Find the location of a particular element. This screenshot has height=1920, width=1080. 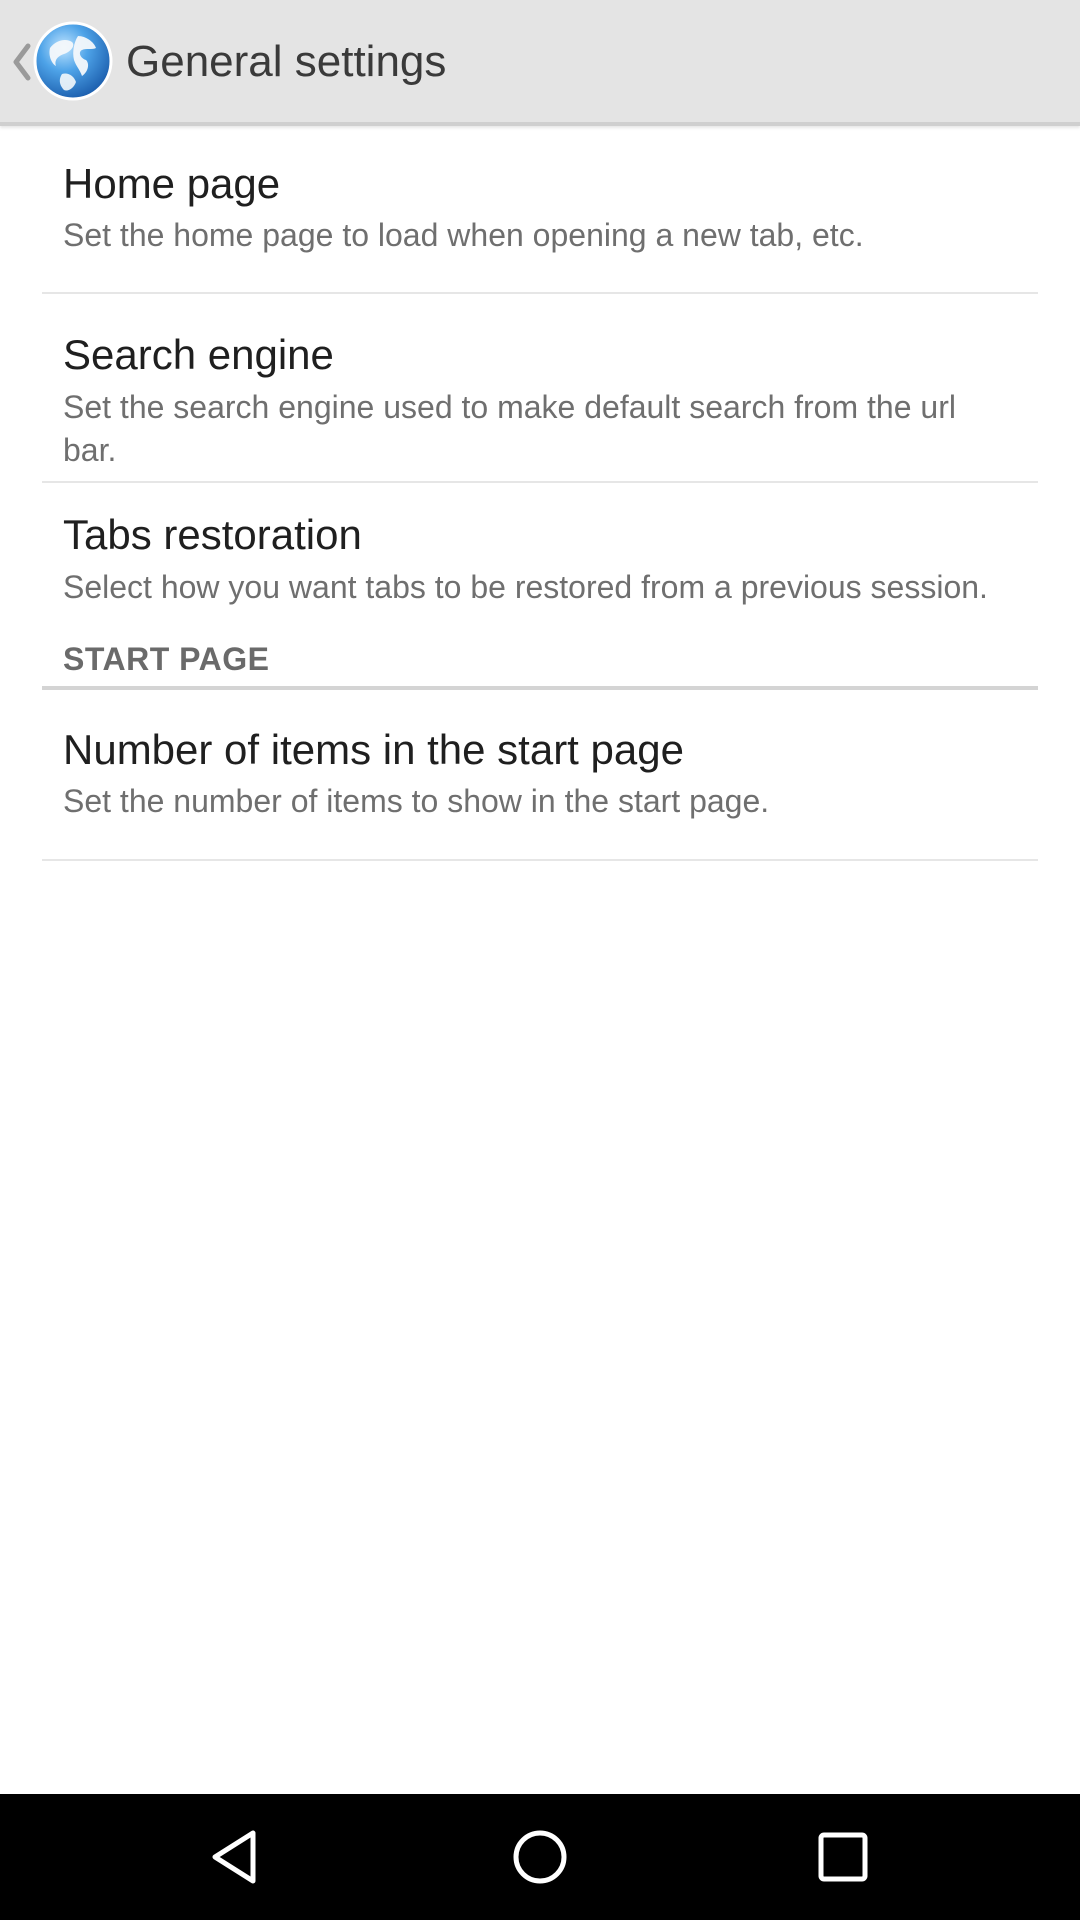

globe-icon is located at coordinates (73, 61).